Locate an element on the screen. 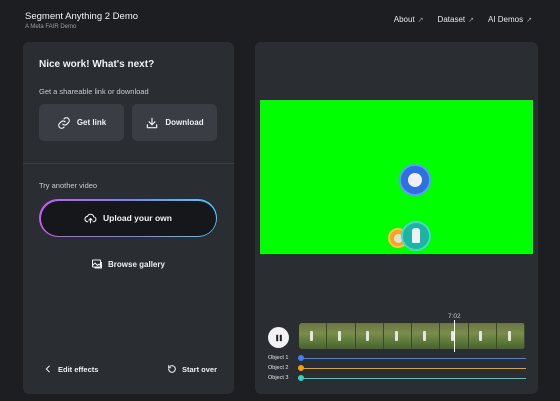 This screenshot has height=401, width=560. restart-icon is located at coordinates (172, 369).